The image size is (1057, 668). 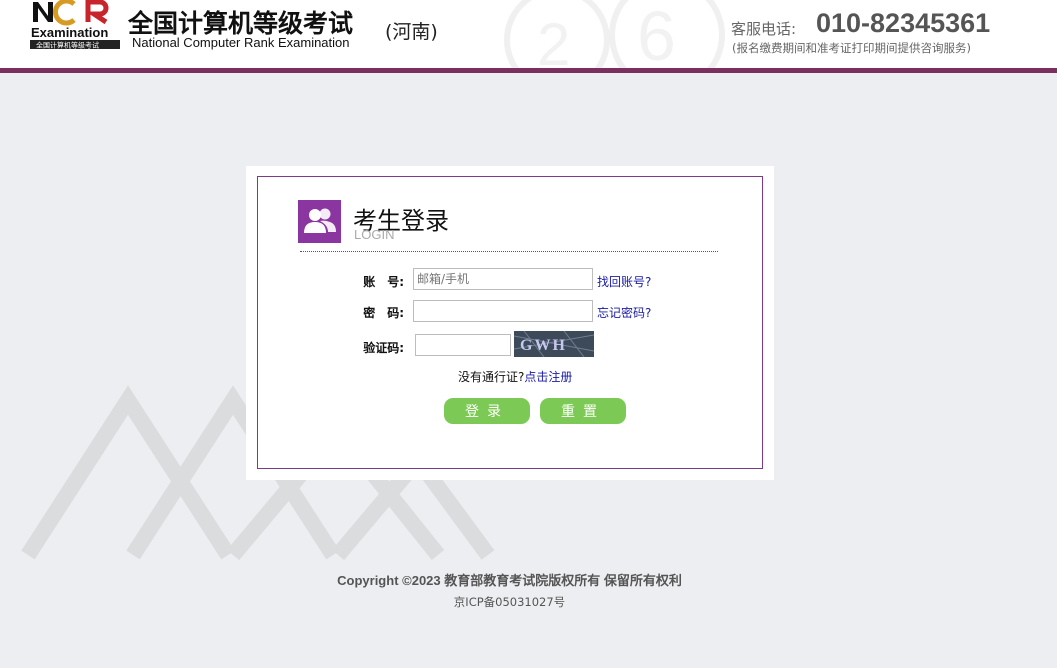 What do you see at coordinates (503, 311) in the screenshot?
I see `password-input` at bounding box center [503, 311].